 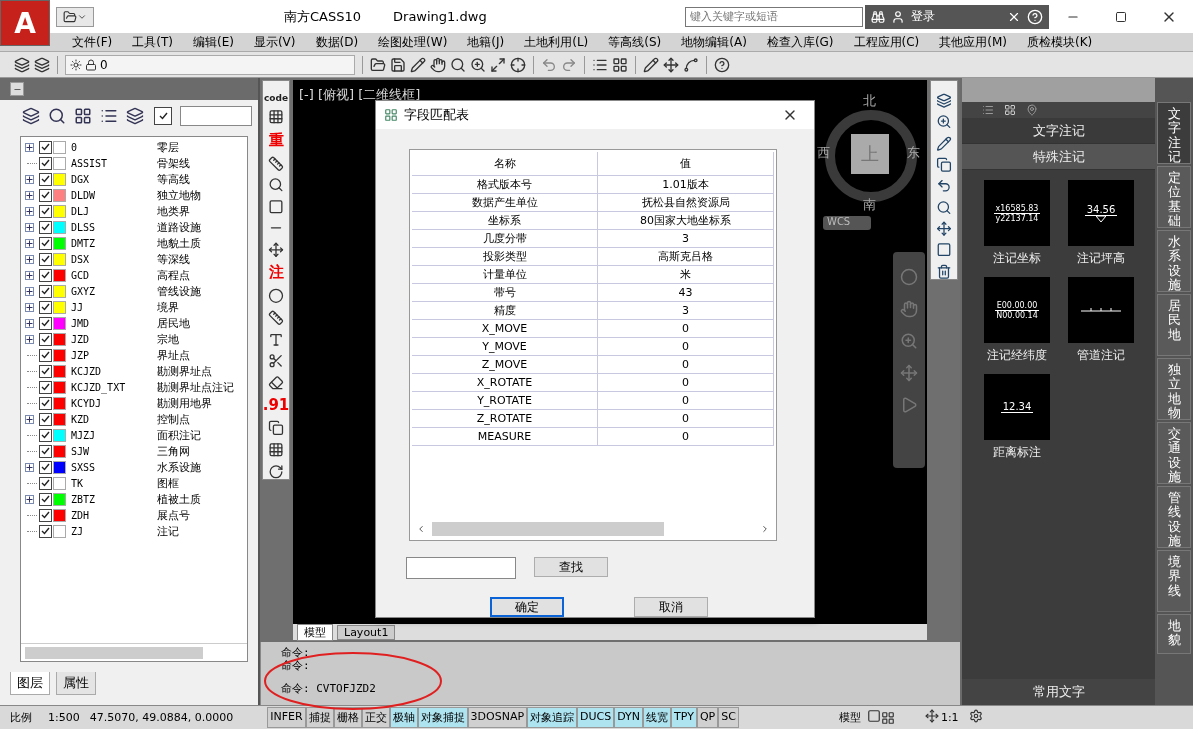 I want to click on annotation-thumbnail: x16585.83 y22137.14, so click(x=1017, y=213).